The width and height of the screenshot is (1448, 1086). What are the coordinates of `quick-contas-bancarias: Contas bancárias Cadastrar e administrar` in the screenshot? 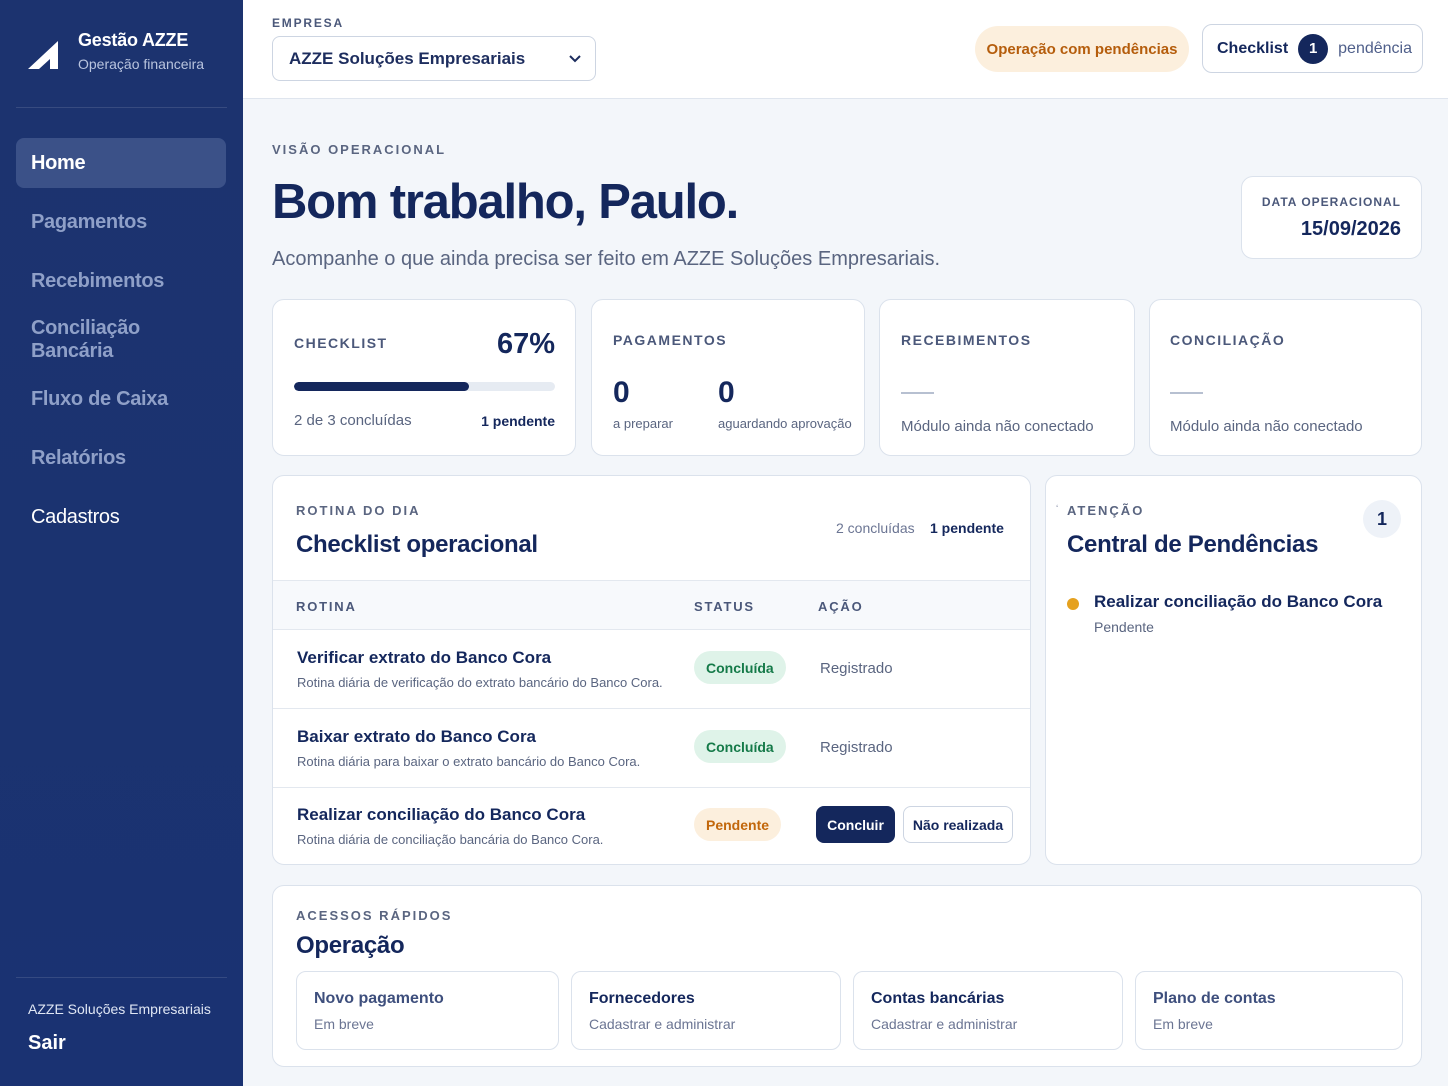 It's located at (988, 1010).